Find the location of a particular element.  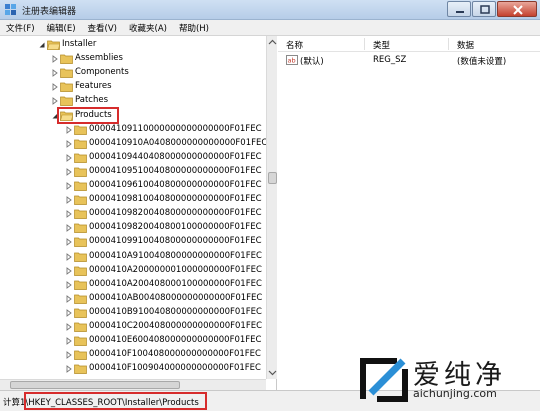

menu-favorites: 收藏夹(A) is located at coordinates (148, 27).